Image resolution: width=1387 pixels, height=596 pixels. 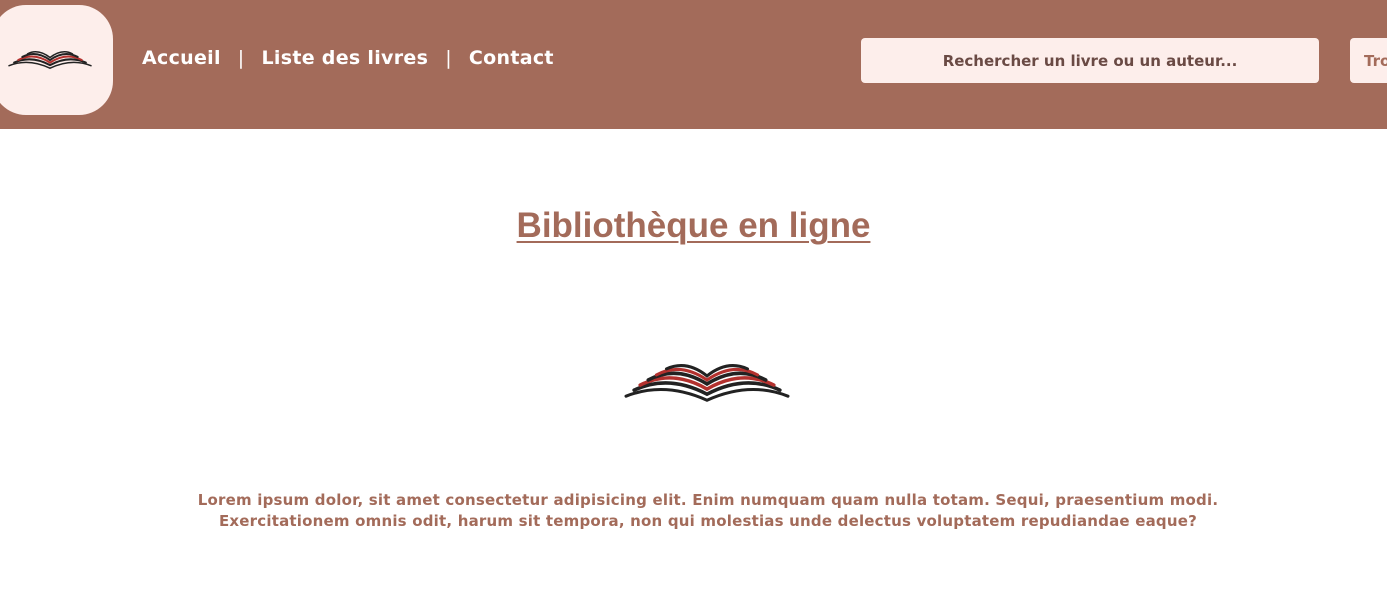 What do you see at coordinates (1090, 60) in the screenshot?
I see `search-input` at bounding box center [1090, 60].